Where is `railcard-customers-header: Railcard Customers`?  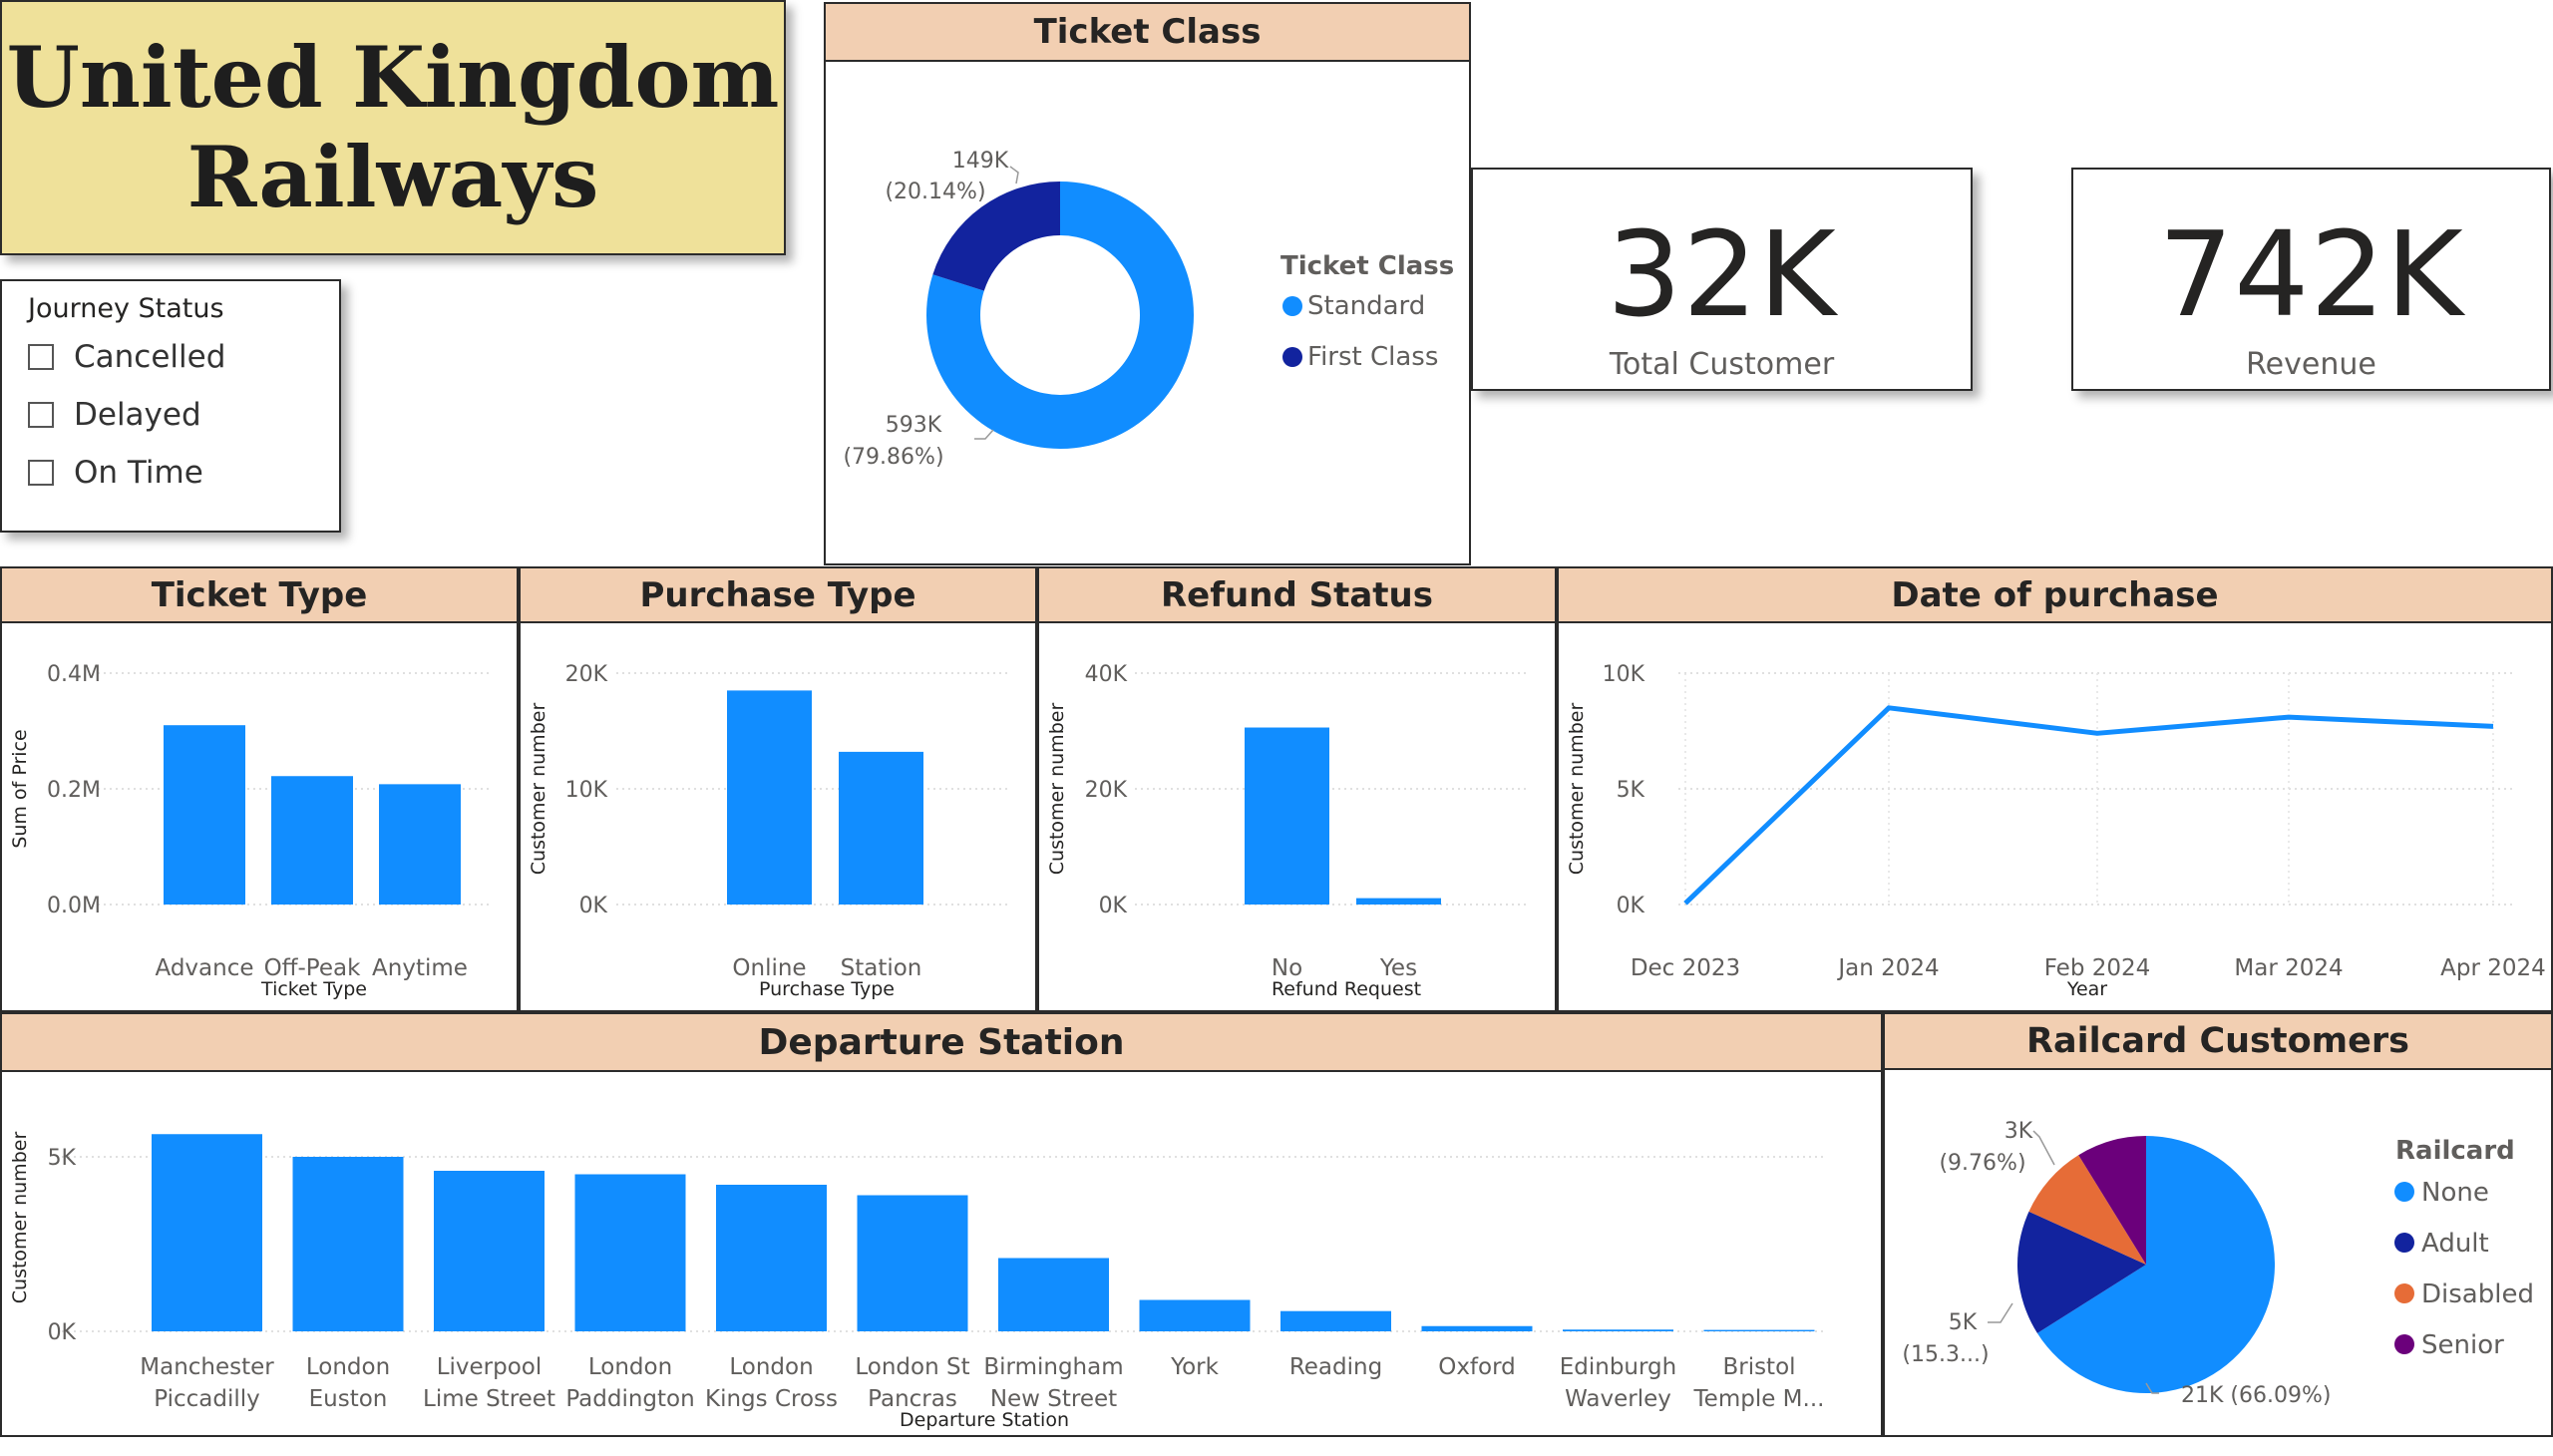
railcard-customers-header: Railcard Customers is located at coordinates (2218, 1042).